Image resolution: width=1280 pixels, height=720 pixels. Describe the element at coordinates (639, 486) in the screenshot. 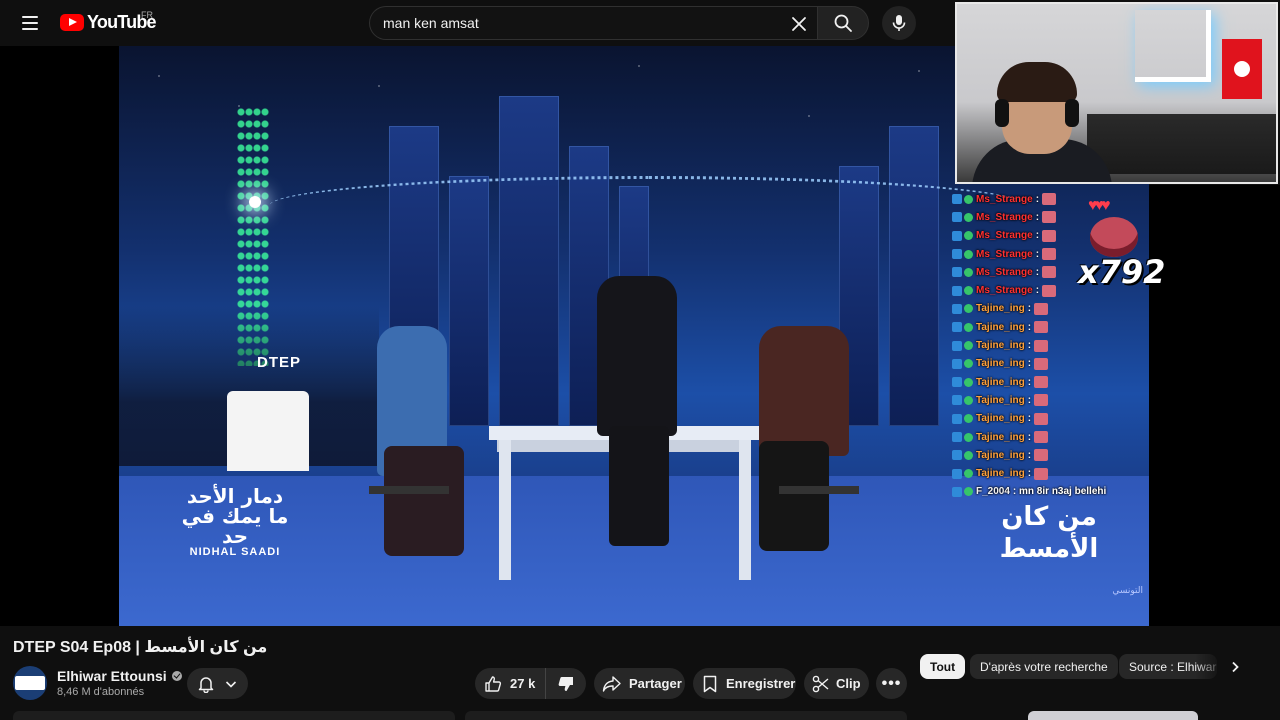

I see `host-legs` at that location.